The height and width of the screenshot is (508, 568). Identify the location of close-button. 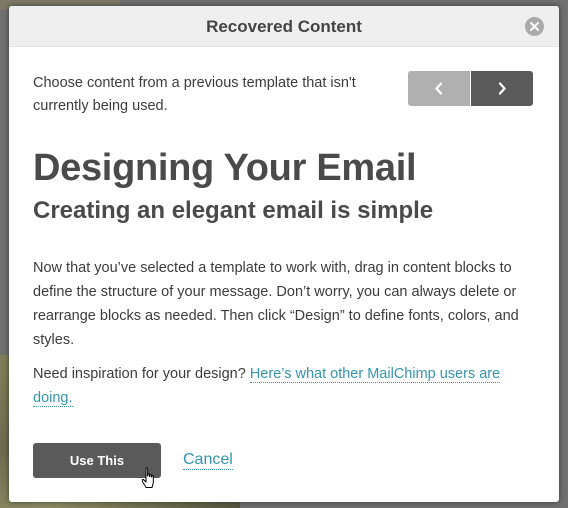
(534, 26).